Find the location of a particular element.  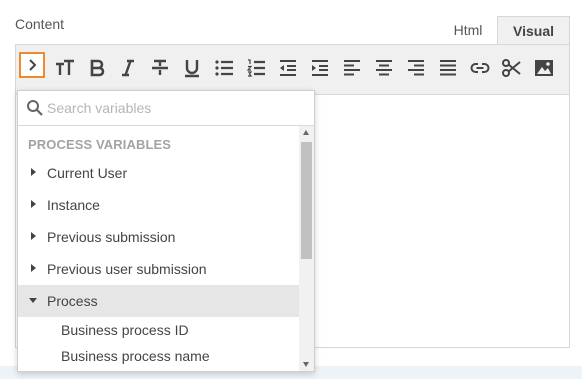

indent-button is located at coordinates (320, 68).